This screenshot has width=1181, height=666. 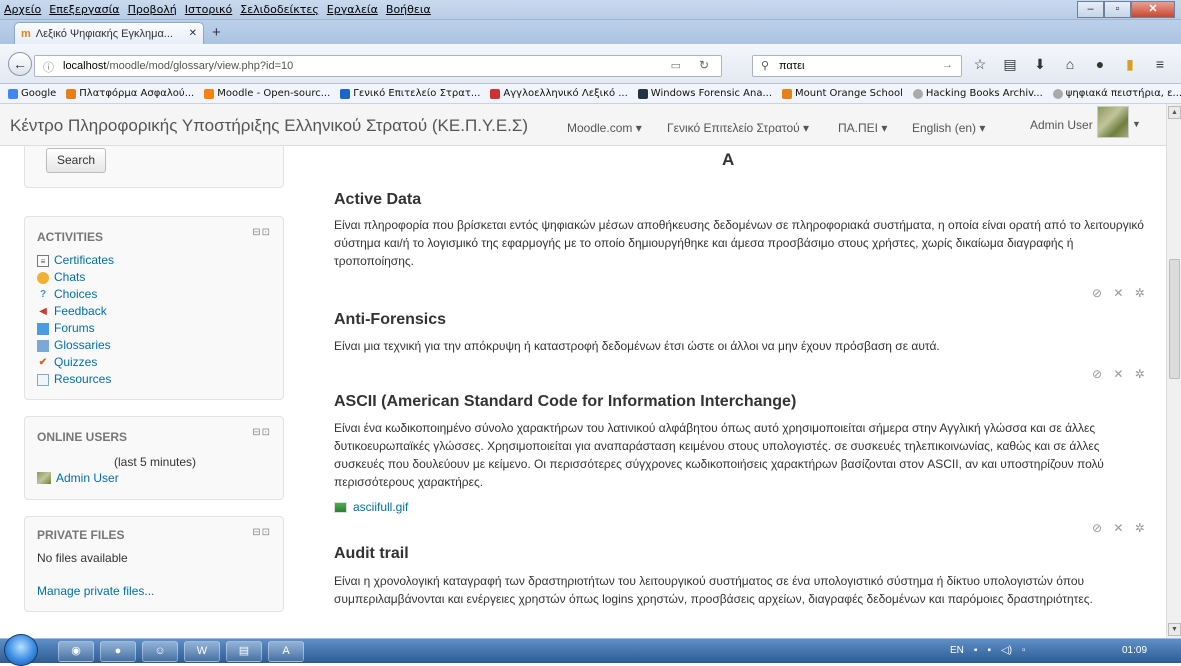 I want to click on chrome-taskbar-icon: ◉, so click(x=76, y=651).